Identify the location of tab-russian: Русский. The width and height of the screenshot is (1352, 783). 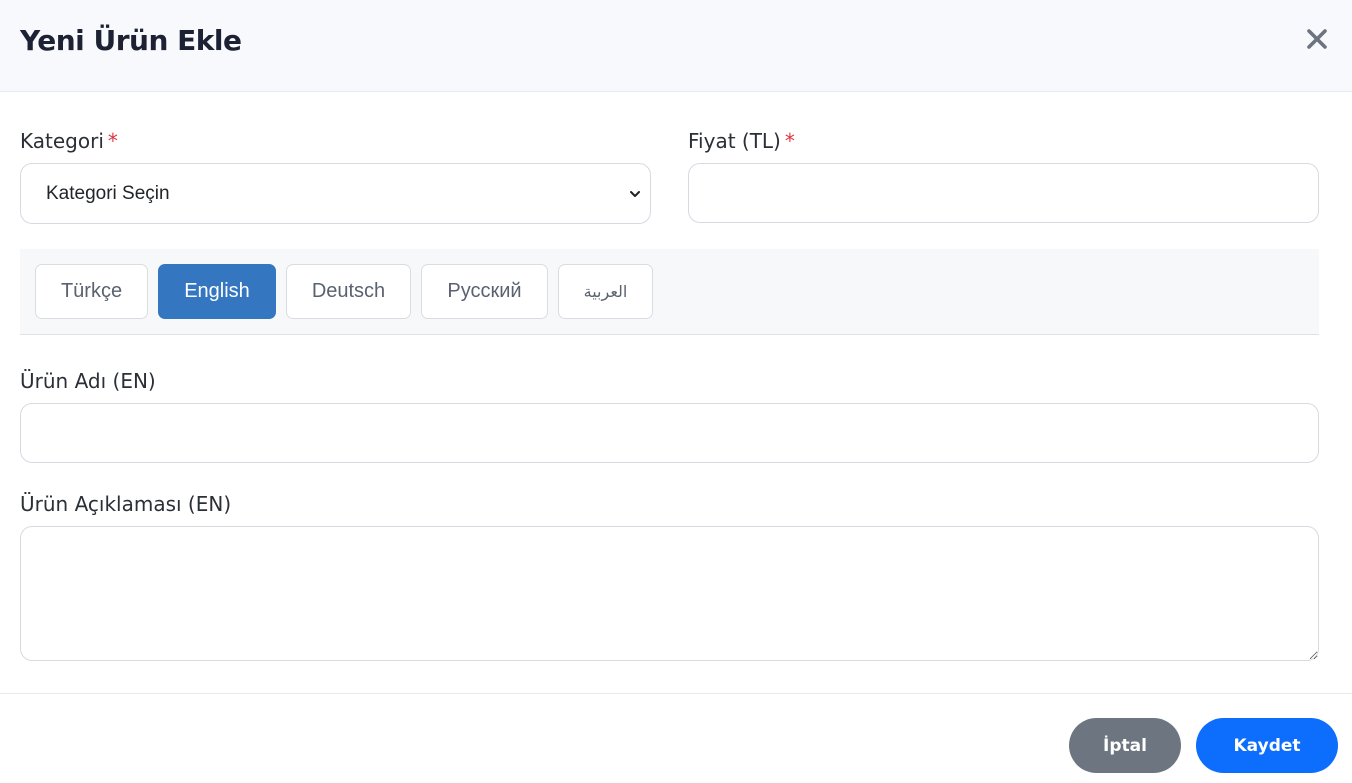
(484, 291).